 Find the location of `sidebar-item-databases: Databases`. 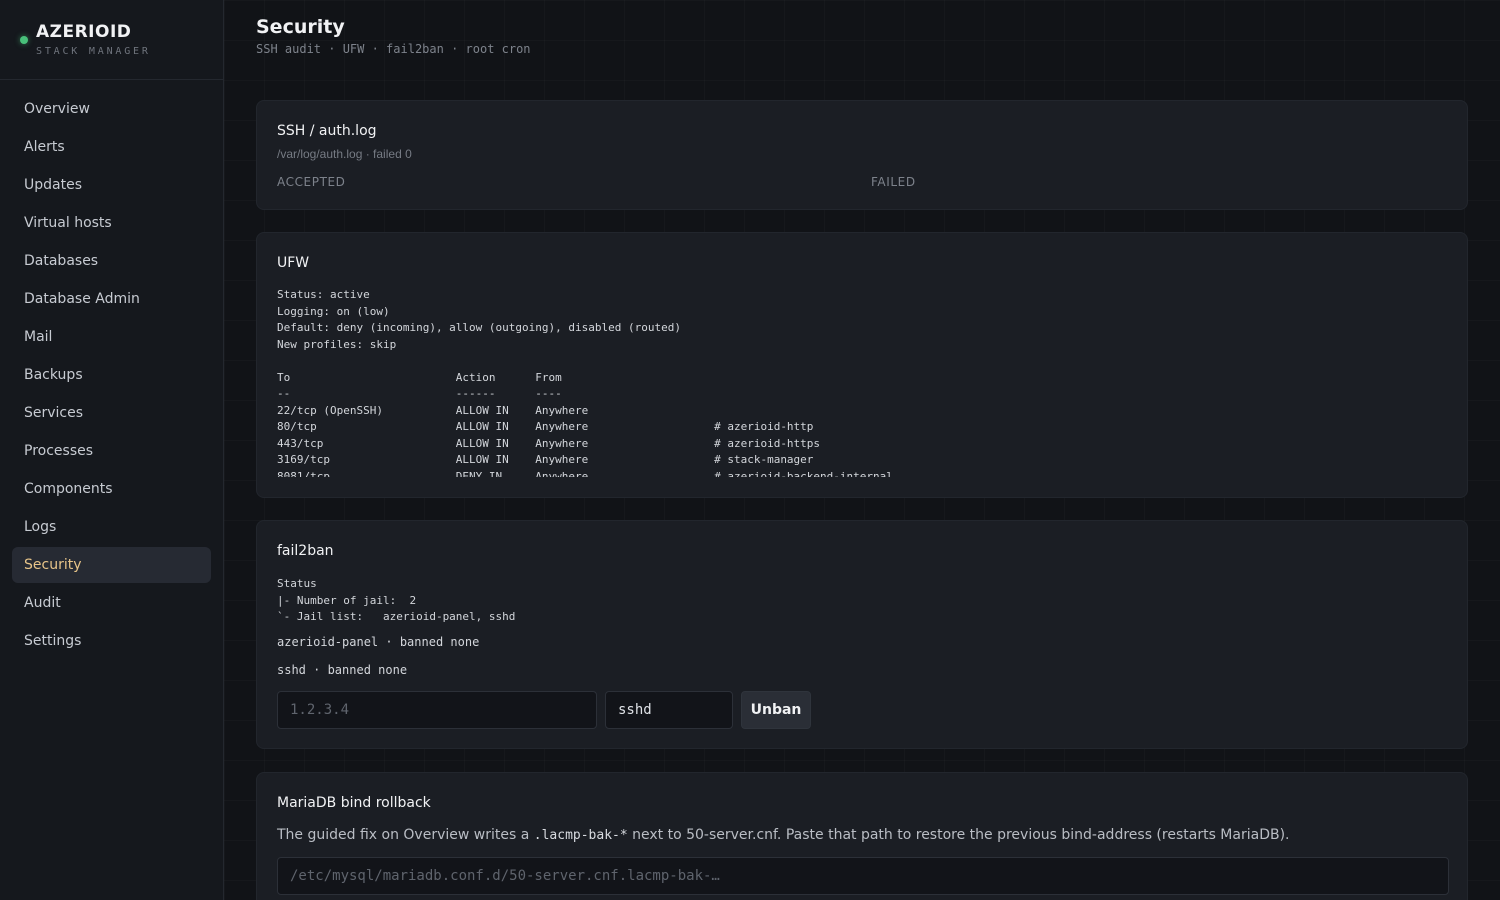

sidebar-item-databases: Databases is located at coordinates (111, 261).